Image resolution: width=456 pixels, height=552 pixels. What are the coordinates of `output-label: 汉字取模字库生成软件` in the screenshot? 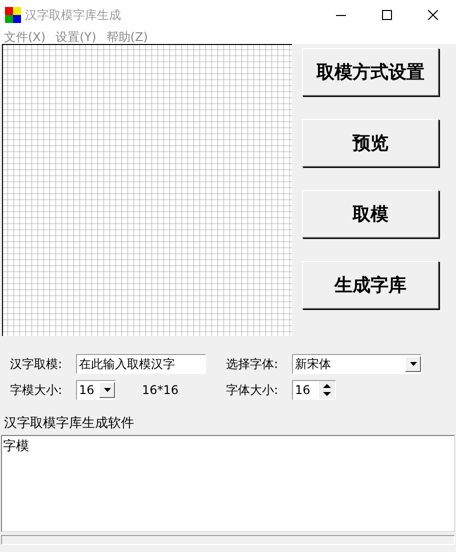 It's located at (69, 424).